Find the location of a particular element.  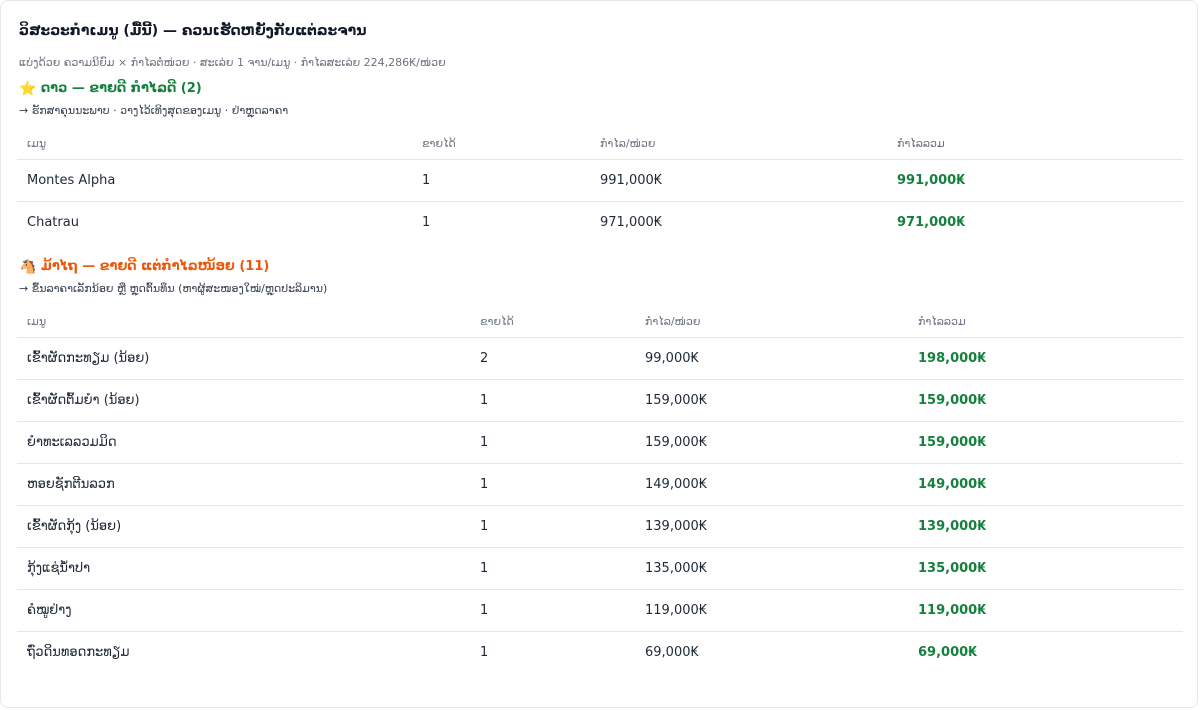

menu-item-name: Montes Alpha is located at coordinates (214, 180).